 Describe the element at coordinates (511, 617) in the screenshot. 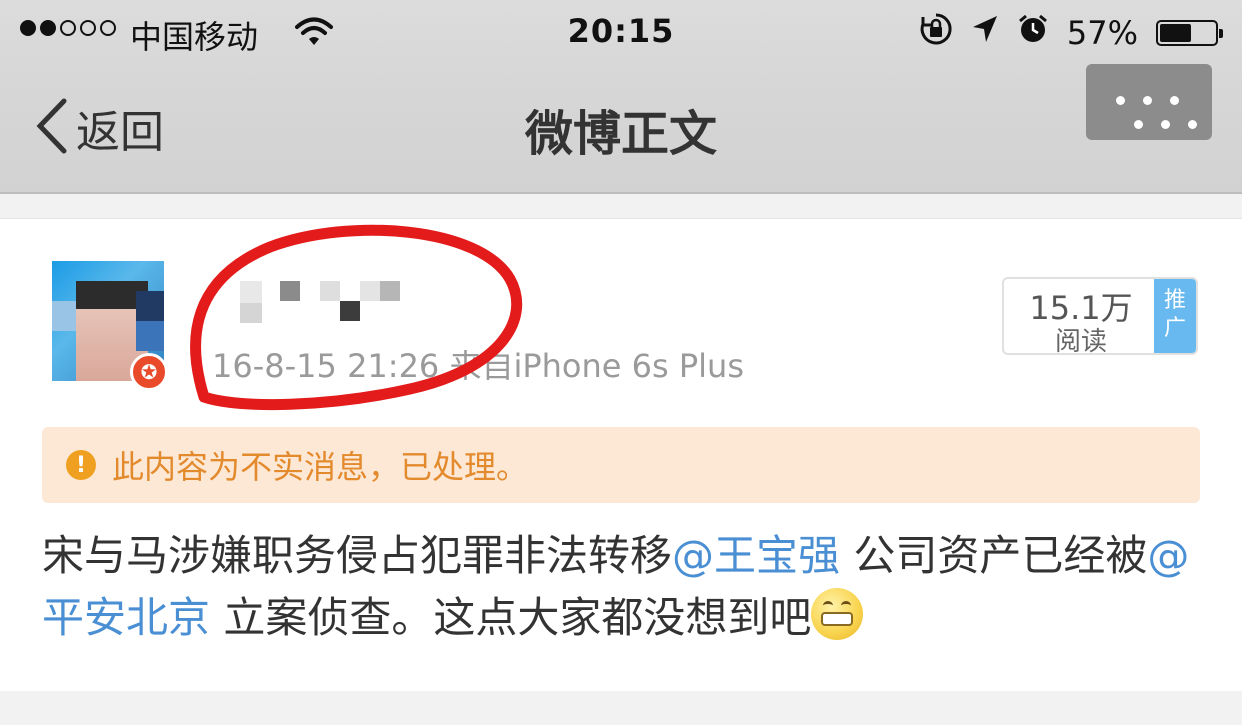

I see `post-text-segment: 立案侦查。这点大家都没想到吧` at that location.